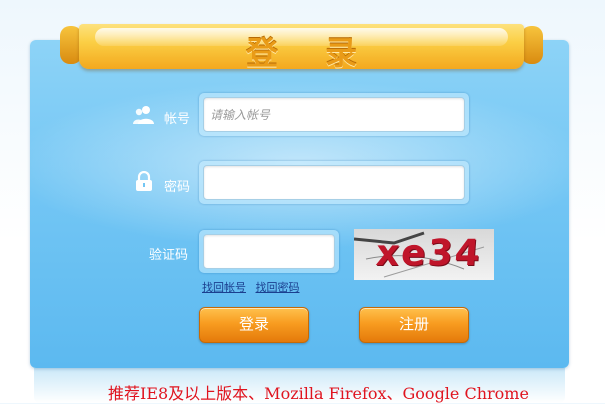 This screenshot has height=404, width=605. Describe the element at coordinates (318, 393) in the screenshot. I see `browser-recommendation: 推荐IE8及以上版本、Mozilla Firefox、Google Chrome` at that location.